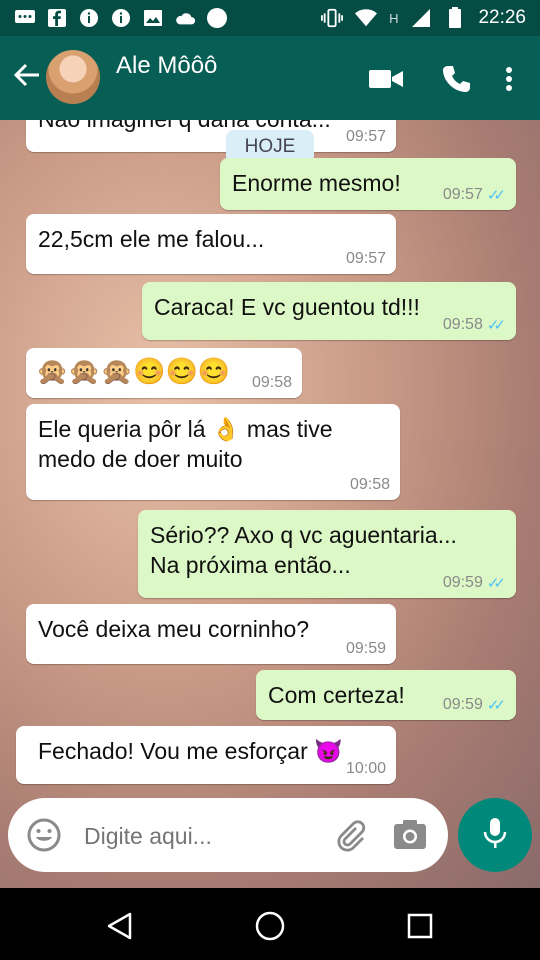 This screenshot has width=540, height=960. I want to click on contact-name: Ale Môôô, so click(166, 66).